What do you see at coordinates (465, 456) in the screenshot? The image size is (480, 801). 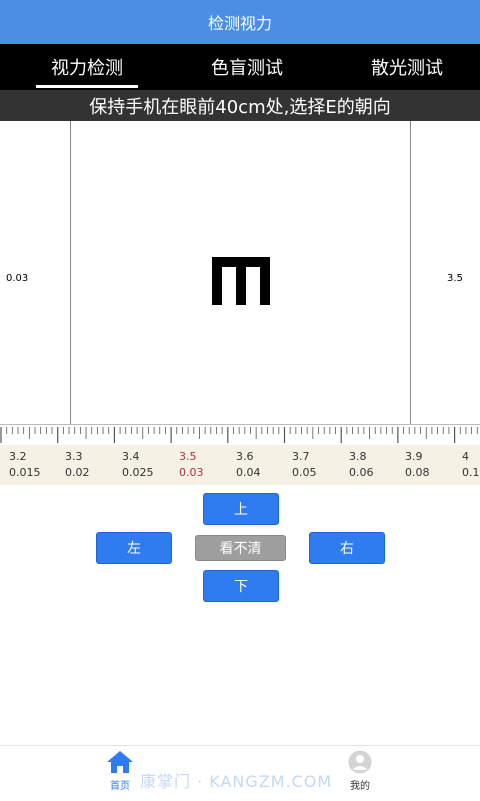 I see `scale-log-value: 4` at bounding box center [465, 456].